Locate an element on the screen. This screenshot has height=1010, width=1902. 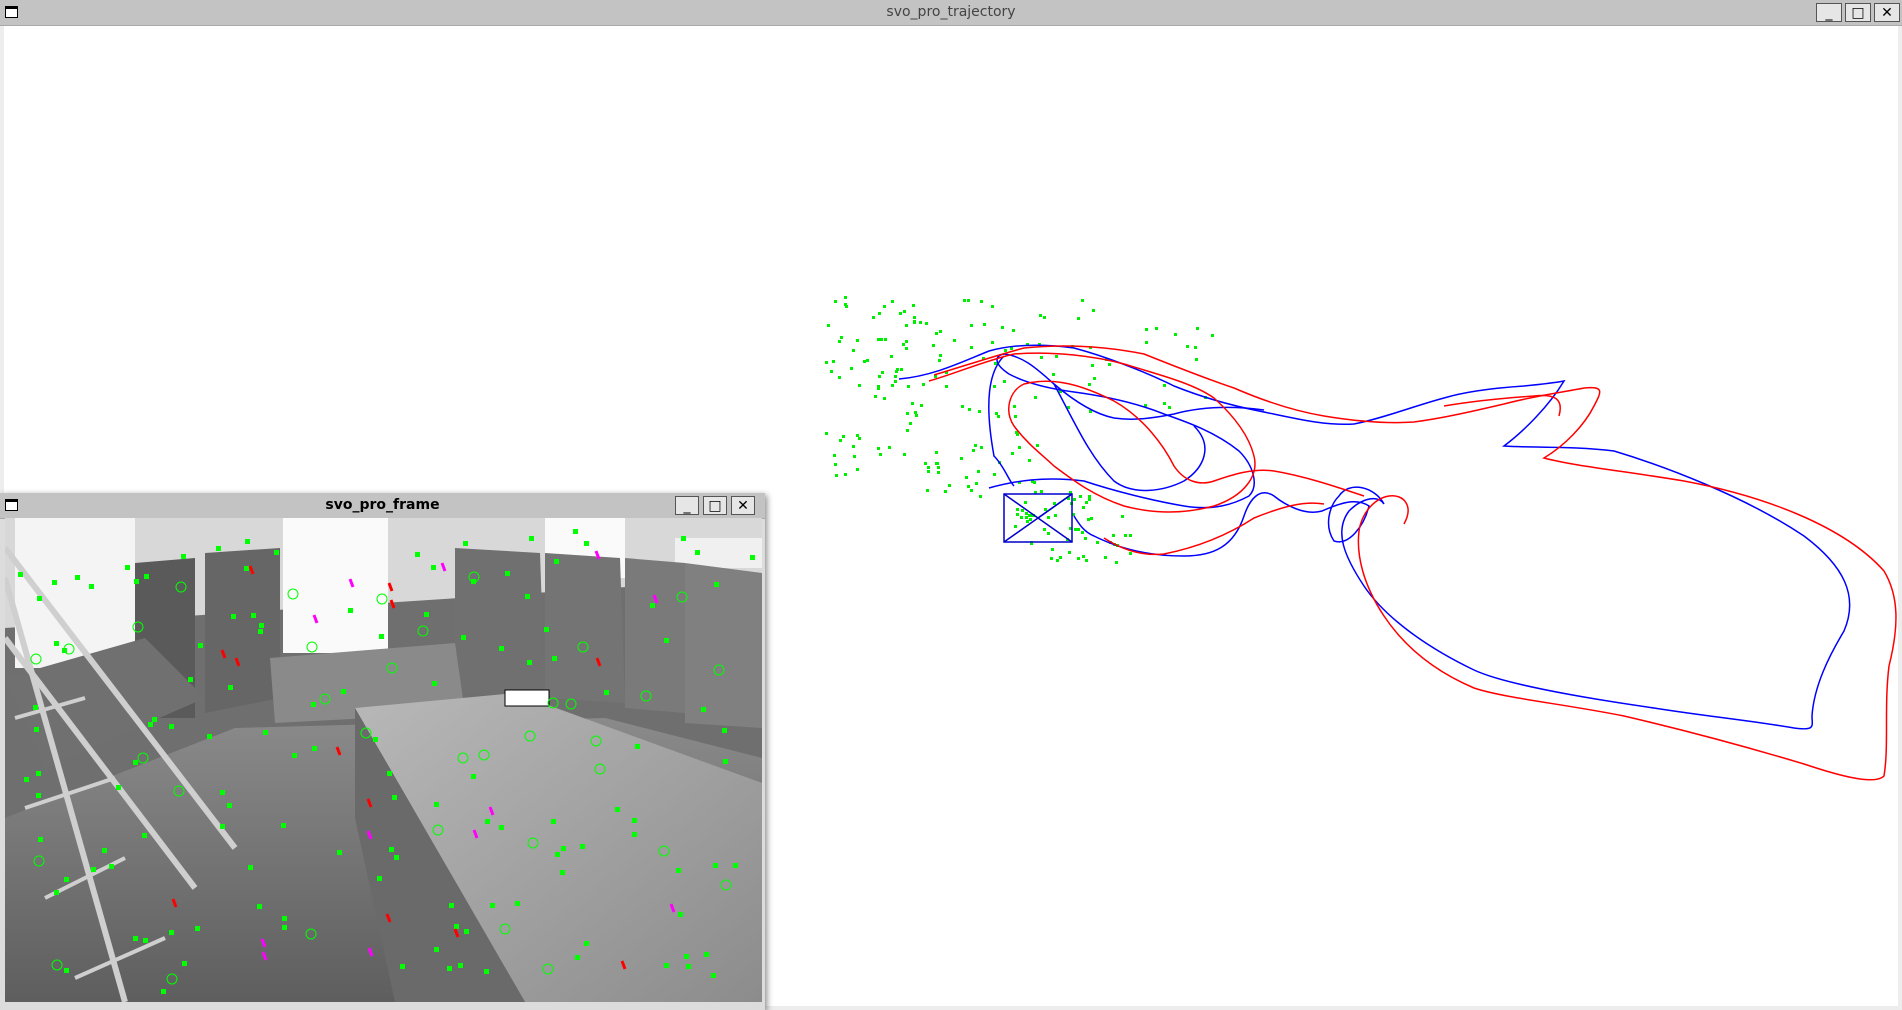
close-icon: ✕ is located at coordinates (1887, 12).